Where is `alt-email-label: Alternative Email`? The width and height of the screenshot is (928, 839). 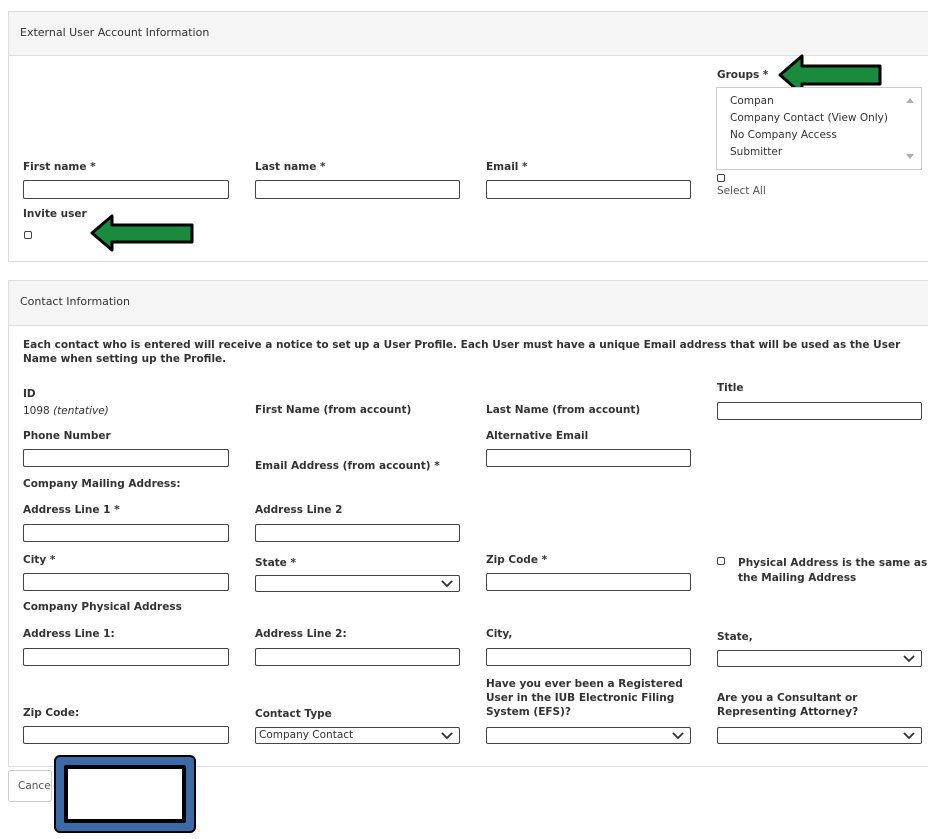
alt-email-label: Alternative Email is located at coordinates (537, 436).